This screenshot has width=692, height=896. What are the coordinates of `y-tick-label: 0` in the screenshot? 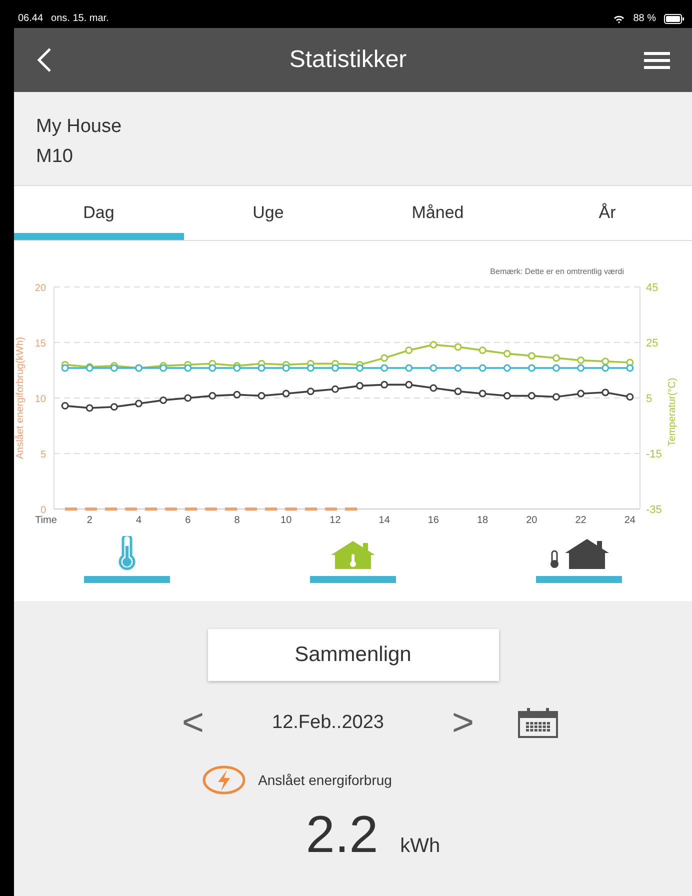 It's located at (43, 510).